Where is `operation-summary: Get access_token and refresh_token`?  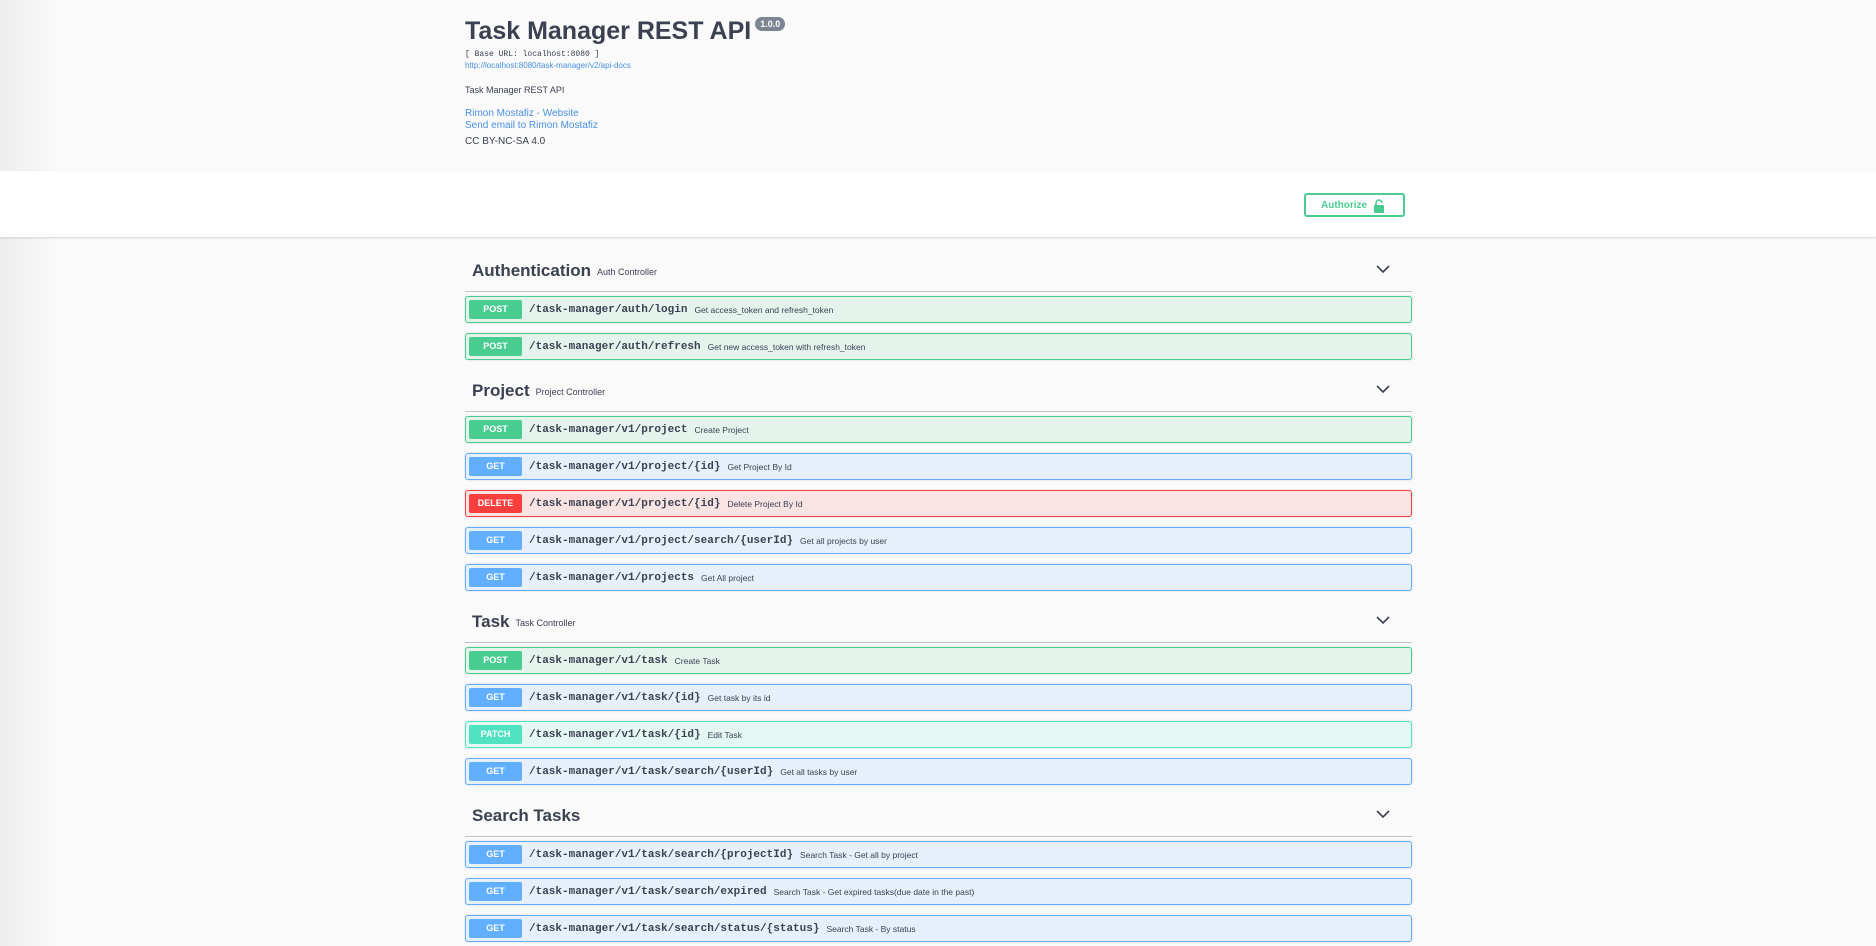 operation-summary: Get access_token and refresh_token is located at coordinates (764, 309).